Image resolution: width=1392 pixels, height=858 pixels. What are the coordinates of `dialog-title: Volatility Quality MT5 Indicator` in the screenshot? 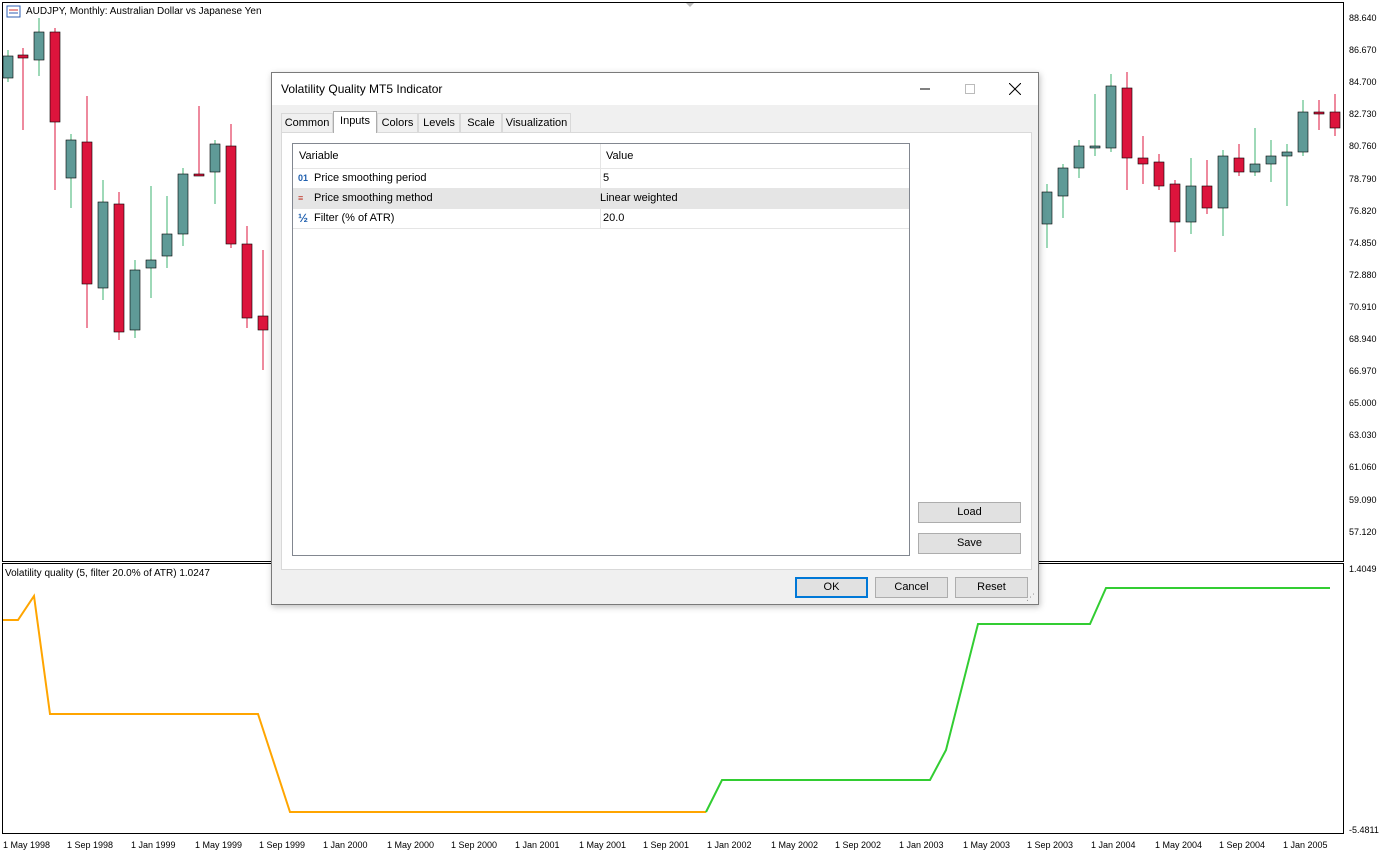 It's located at (362, 89).